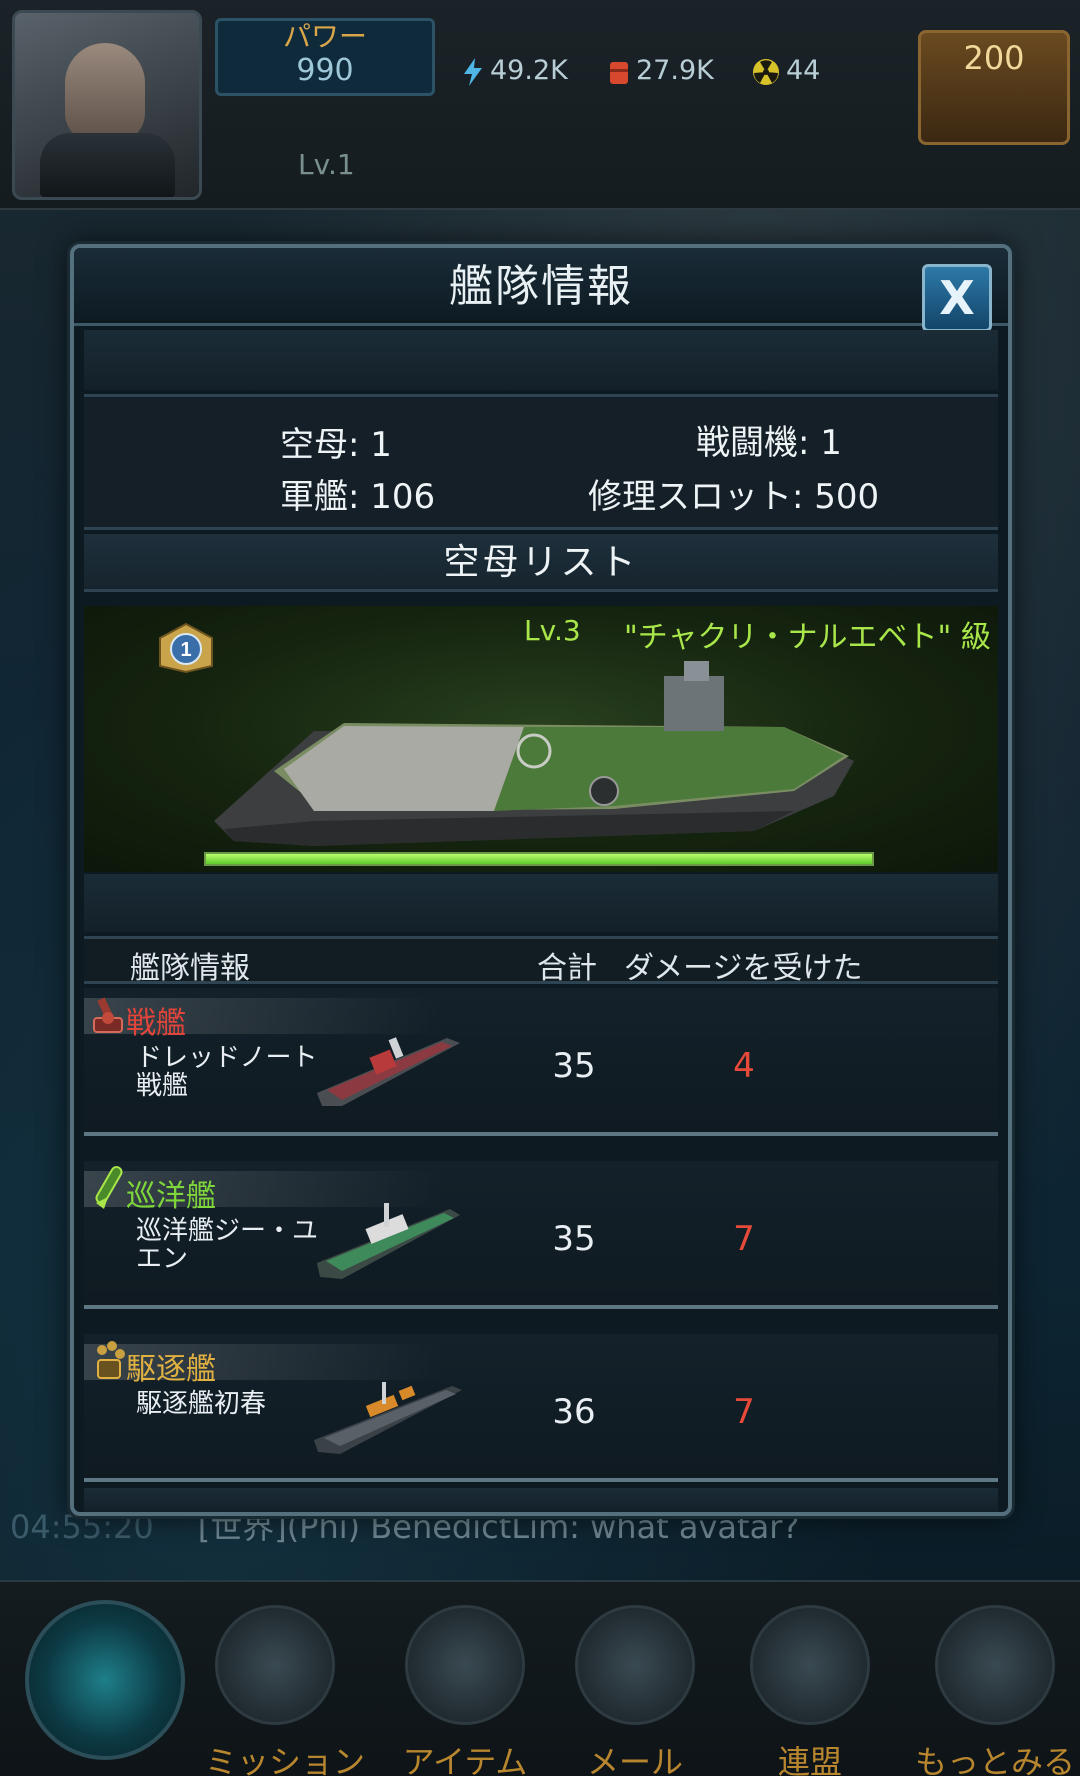 The image size is (1080, 1776). I want to click on rank-number: 1, so click(185, 650).